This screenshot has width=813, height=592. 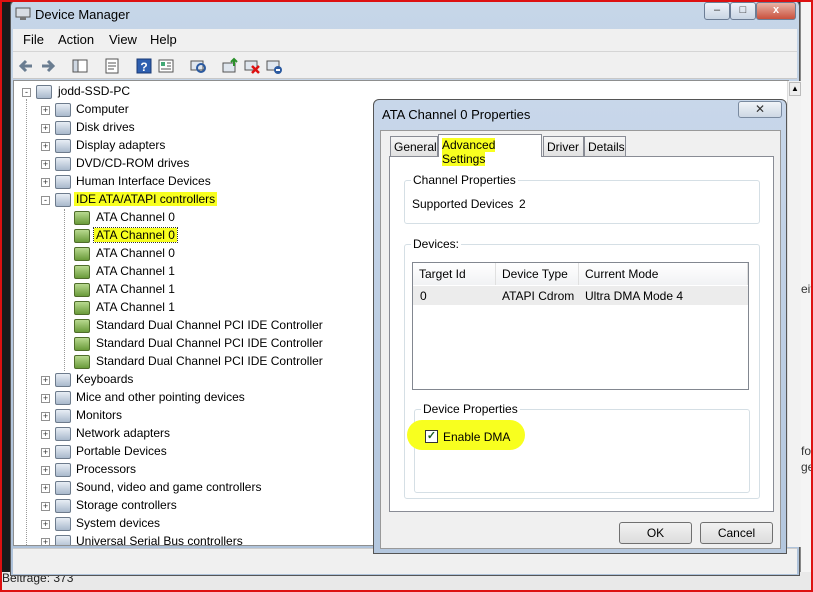 I want to click on window-title: Device Manager, so click(x=82, y=14).